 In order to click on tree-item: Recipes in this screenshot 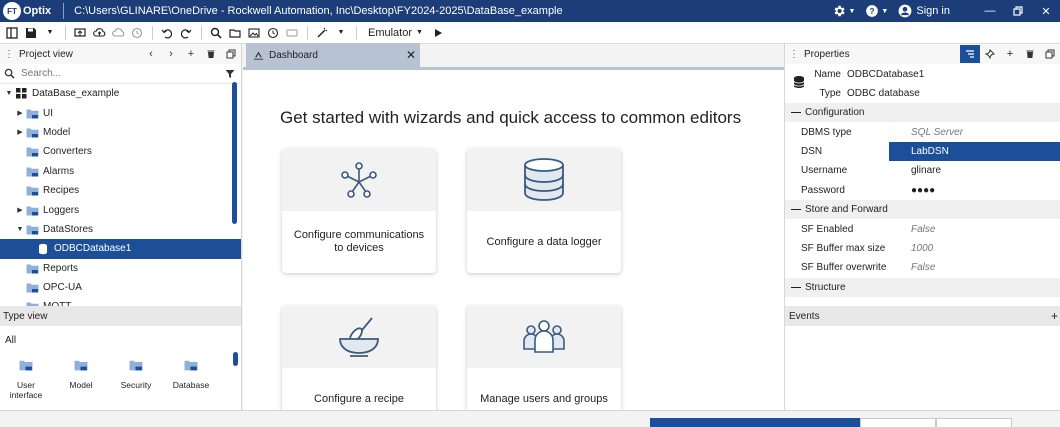, I will do `click(120, 190)`.